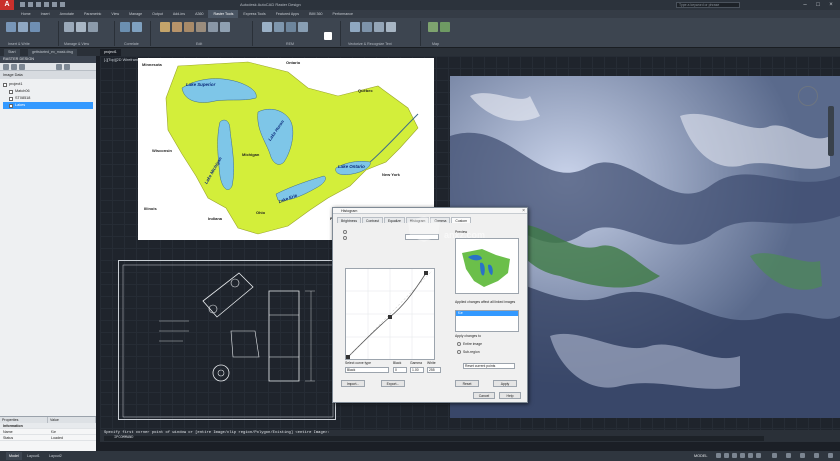  I want to click on ribbon-tab-add-ins: Add-ins, so click(179, 14).